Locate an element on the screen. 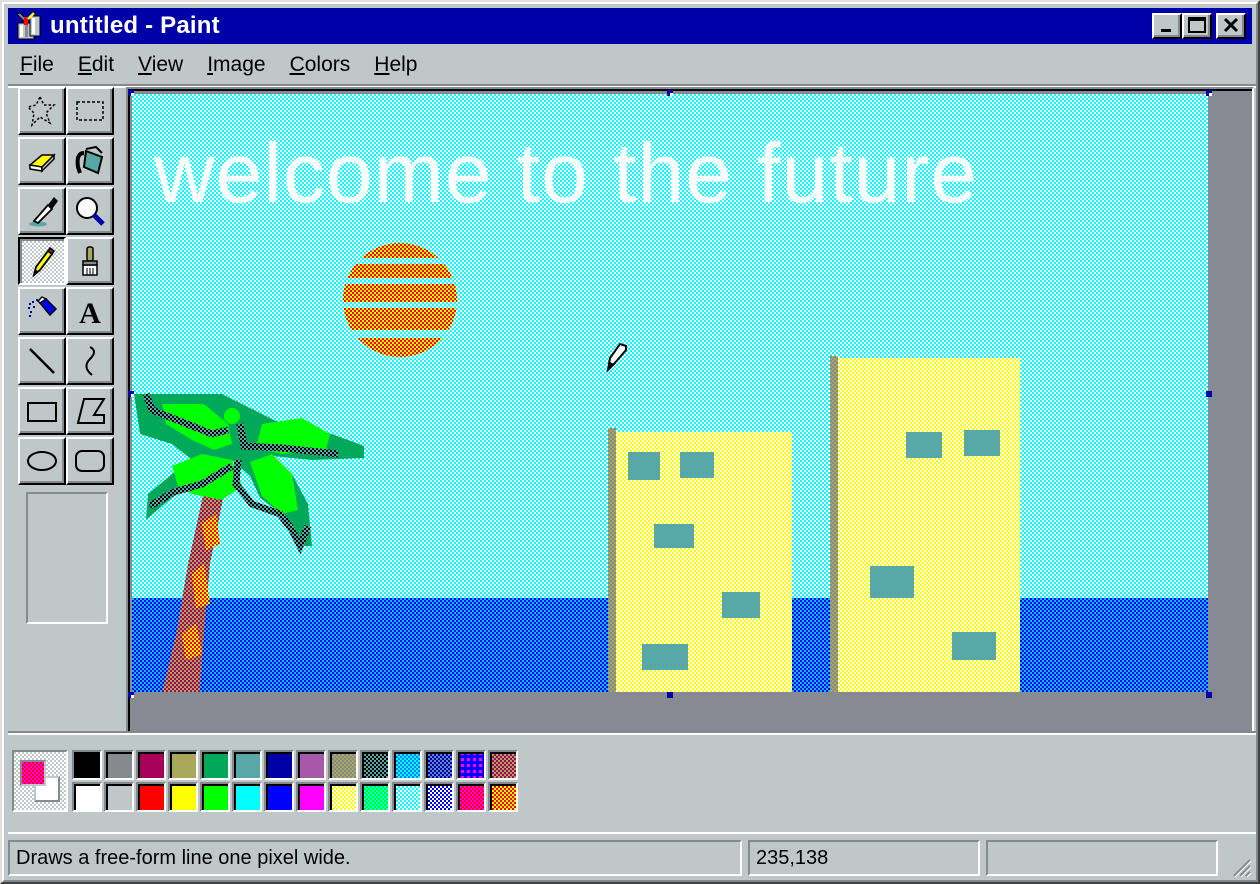 This screenshot has width=1260, height=884. menu-edit: Edit is located at coordinates (96, 65).